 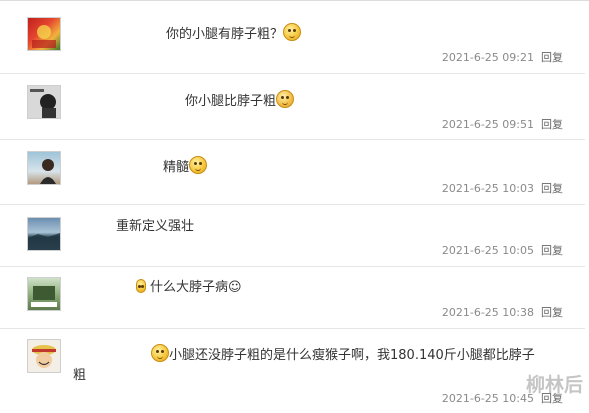 What do you see at coordinates (185, 166) in the screenshot?
I see `comment-text: 精髓` at bounding box center [185, 166].